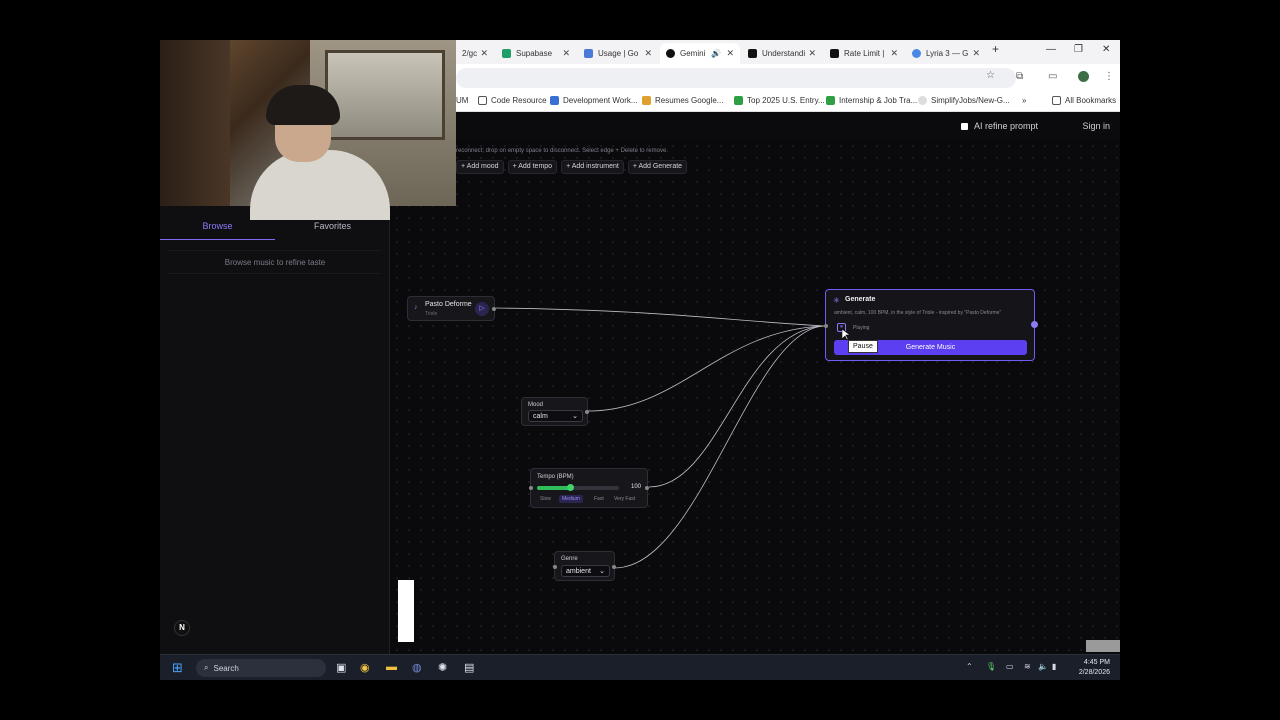 Image resolution: width=1280 pixels, height=720 pixels. I want to click on sign-in-button: Sign in, so click(1096, 126).